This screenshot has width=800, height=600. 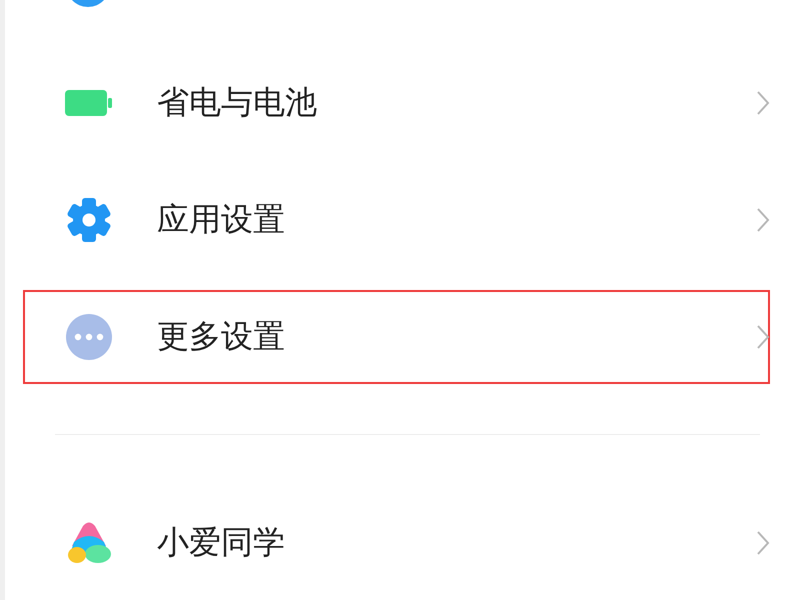 I want to click on settings-row: 省电与电池, so click(x=396, y=103).